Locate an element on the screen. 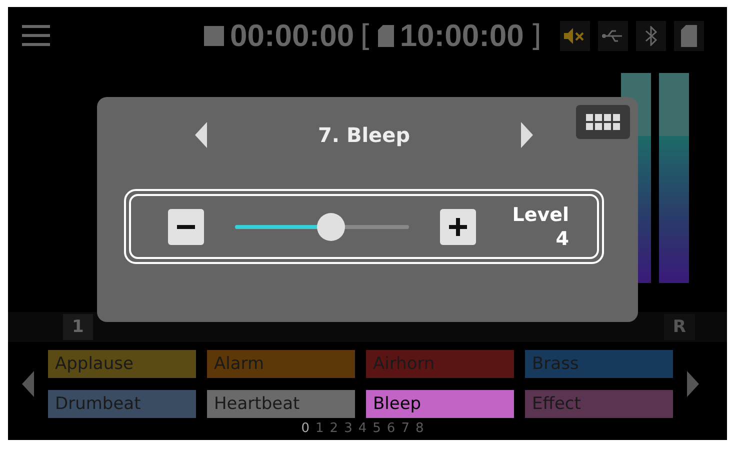  channel-tab: 1 is located at coordinates (78, 327).